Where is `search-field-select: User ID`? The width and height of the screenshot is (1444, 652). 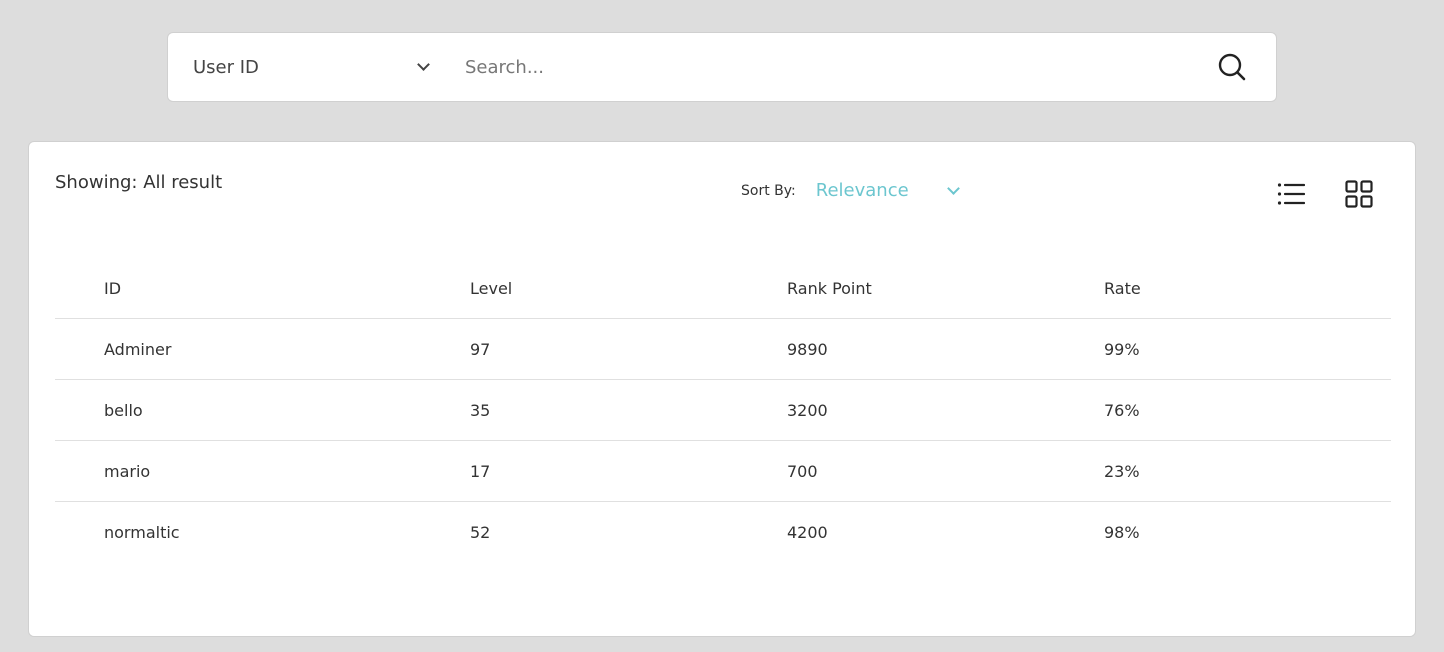
search-field-select: User ID is located at coordinates (307, 67).